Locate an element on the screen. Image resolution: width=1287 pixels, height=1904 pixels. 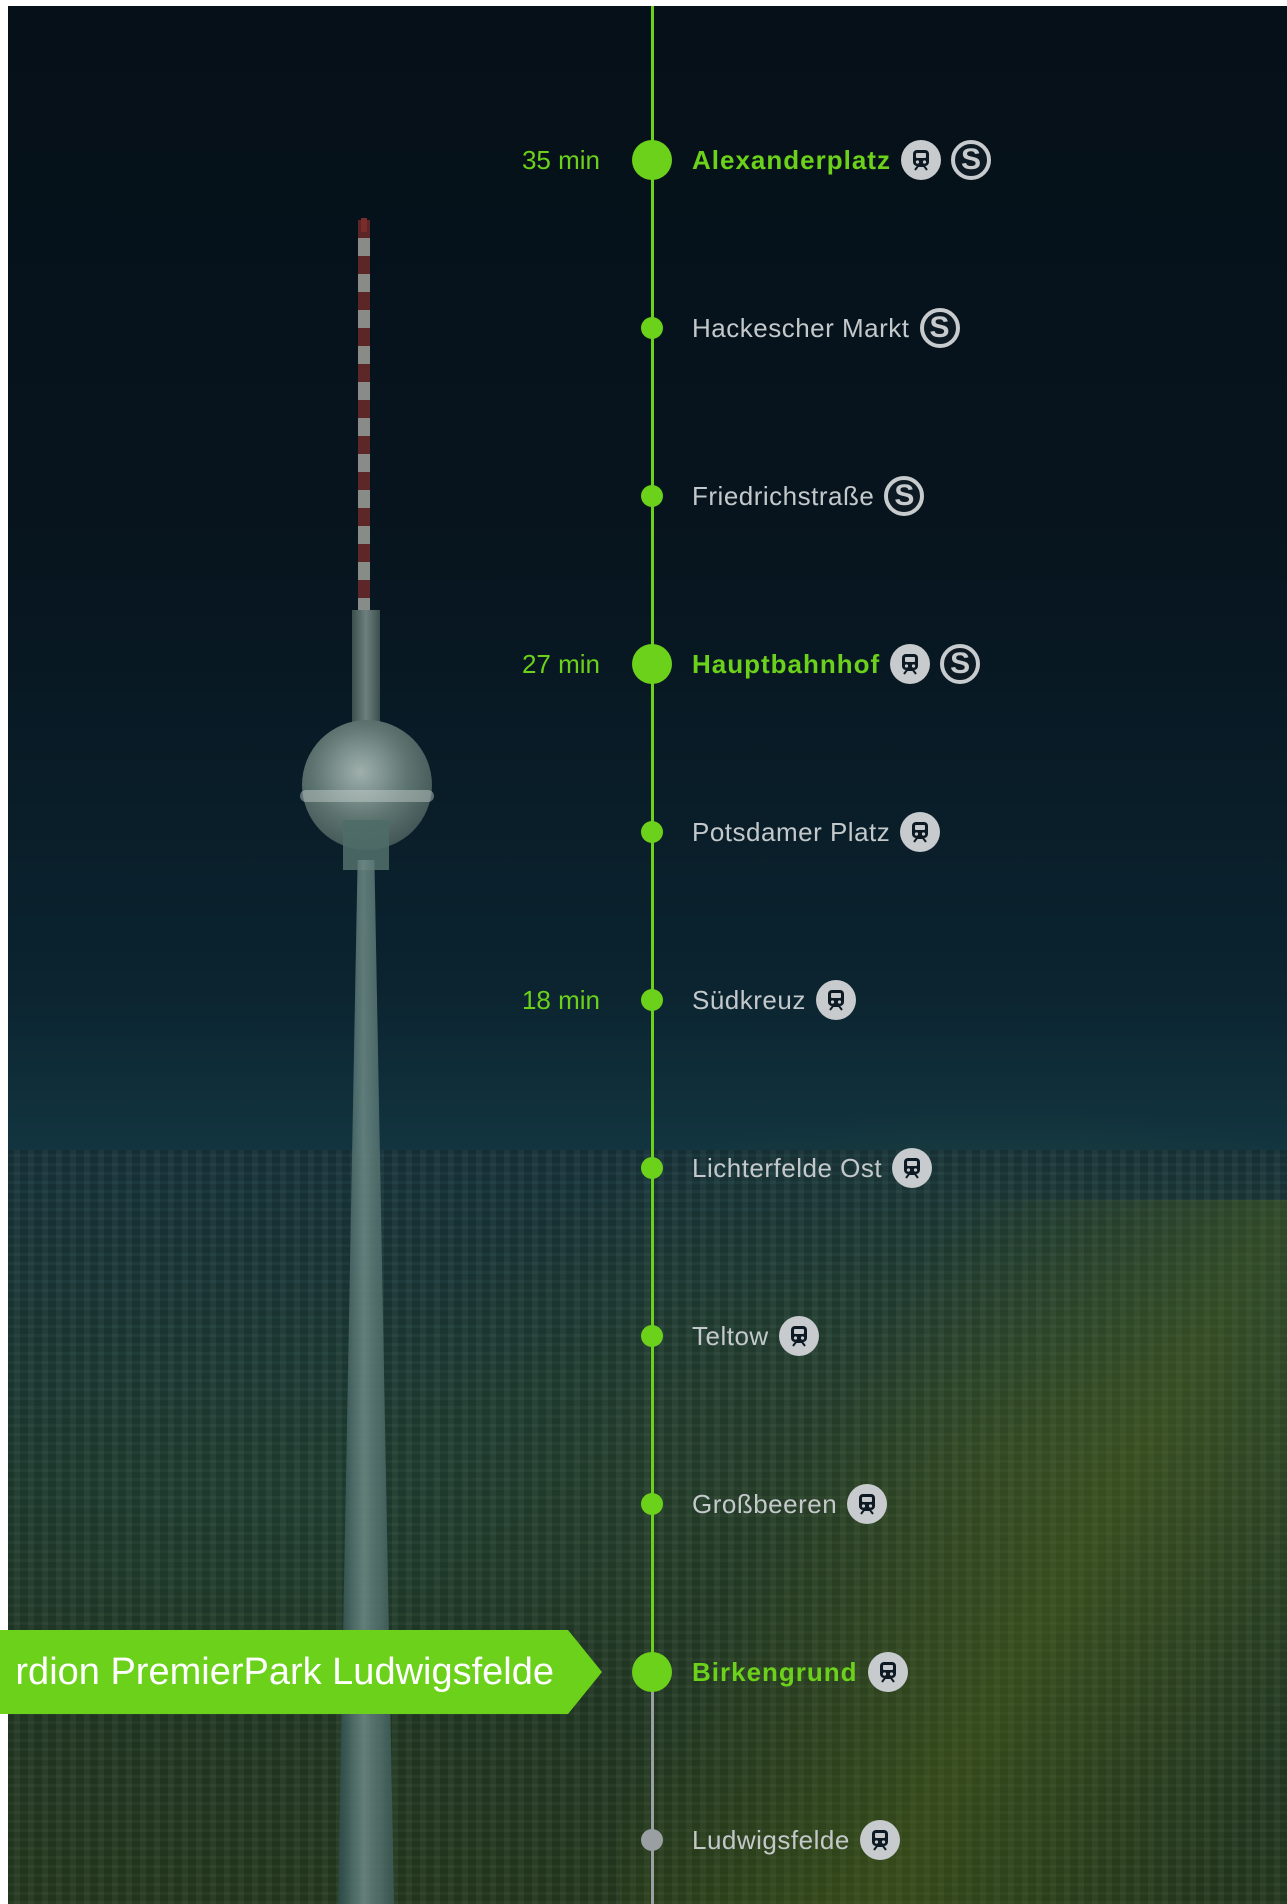
station-item: Friedrichstraße S is located at coordinates (808, 496).